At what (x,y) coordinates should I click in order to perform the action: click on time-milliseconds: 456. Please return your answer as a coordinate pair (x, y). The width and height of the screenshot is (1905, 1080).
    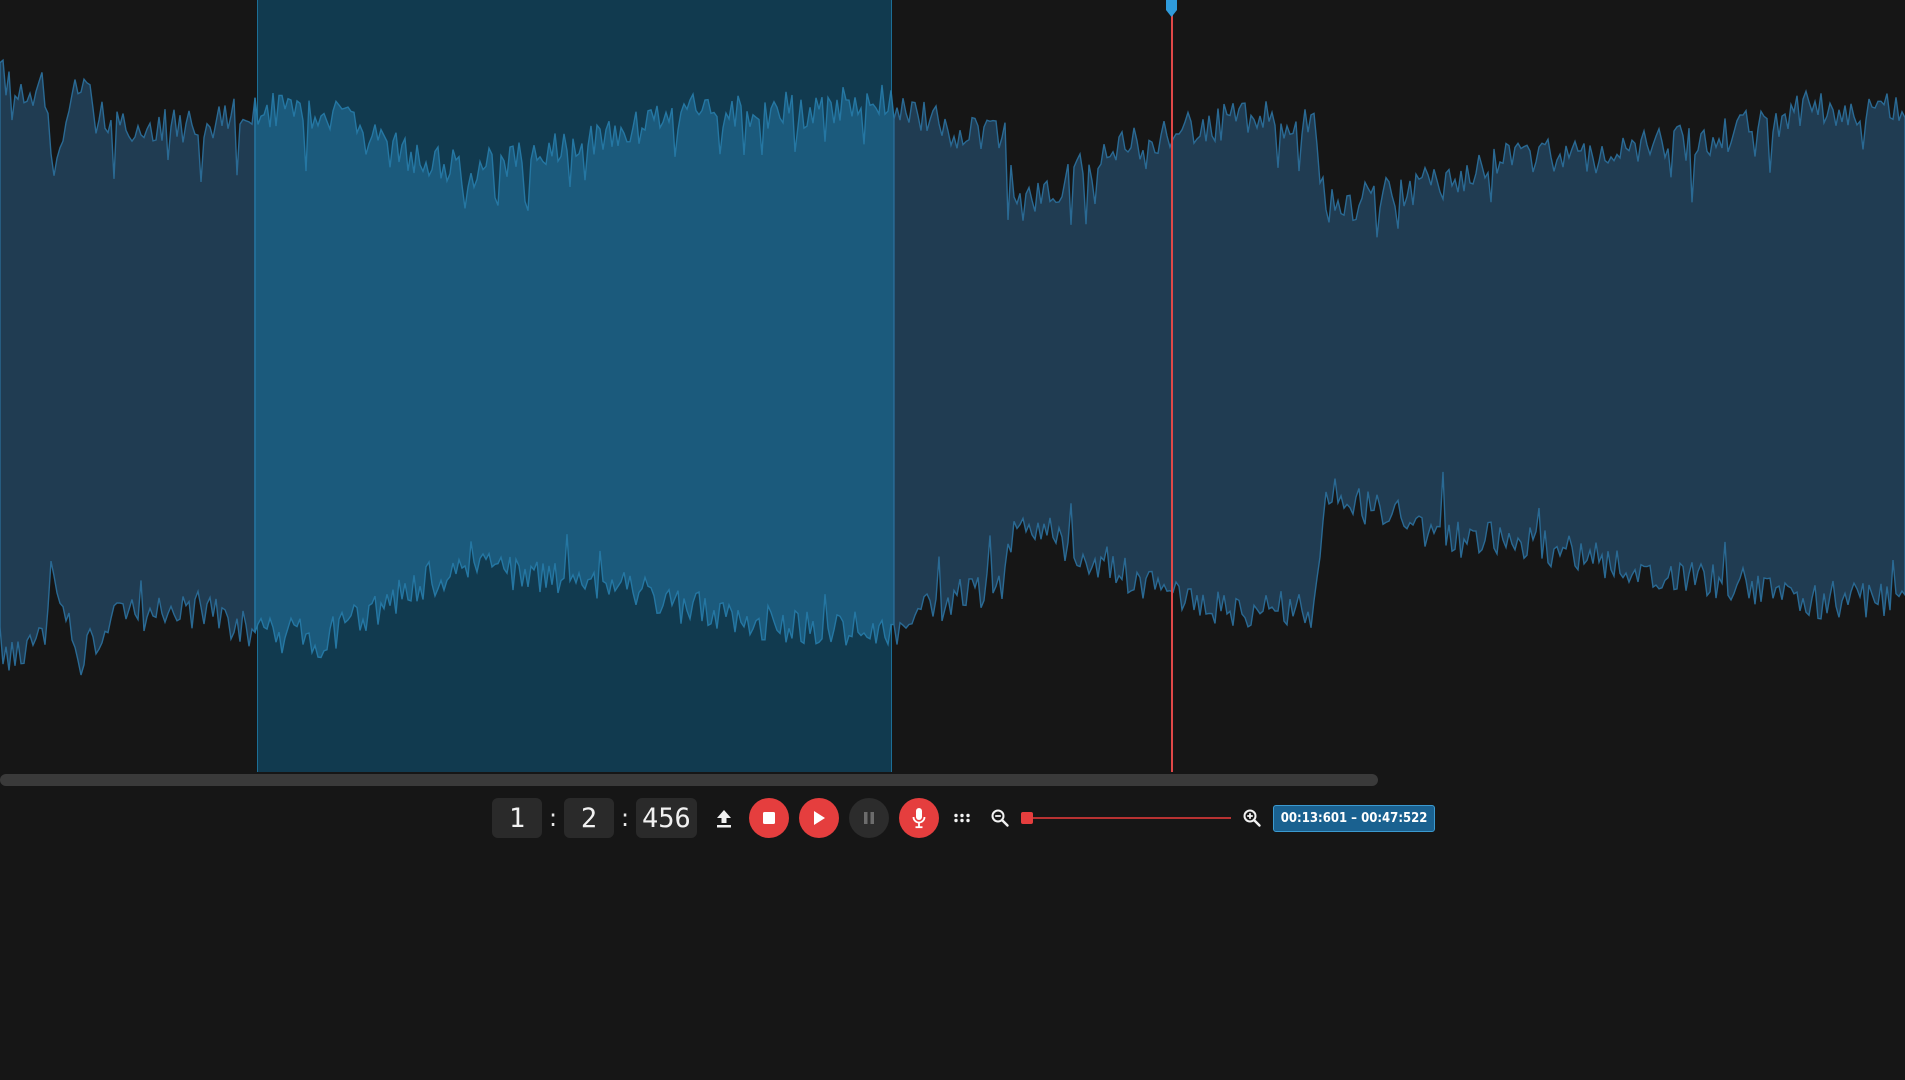
    Looking at the image, I should click on (666, 818).